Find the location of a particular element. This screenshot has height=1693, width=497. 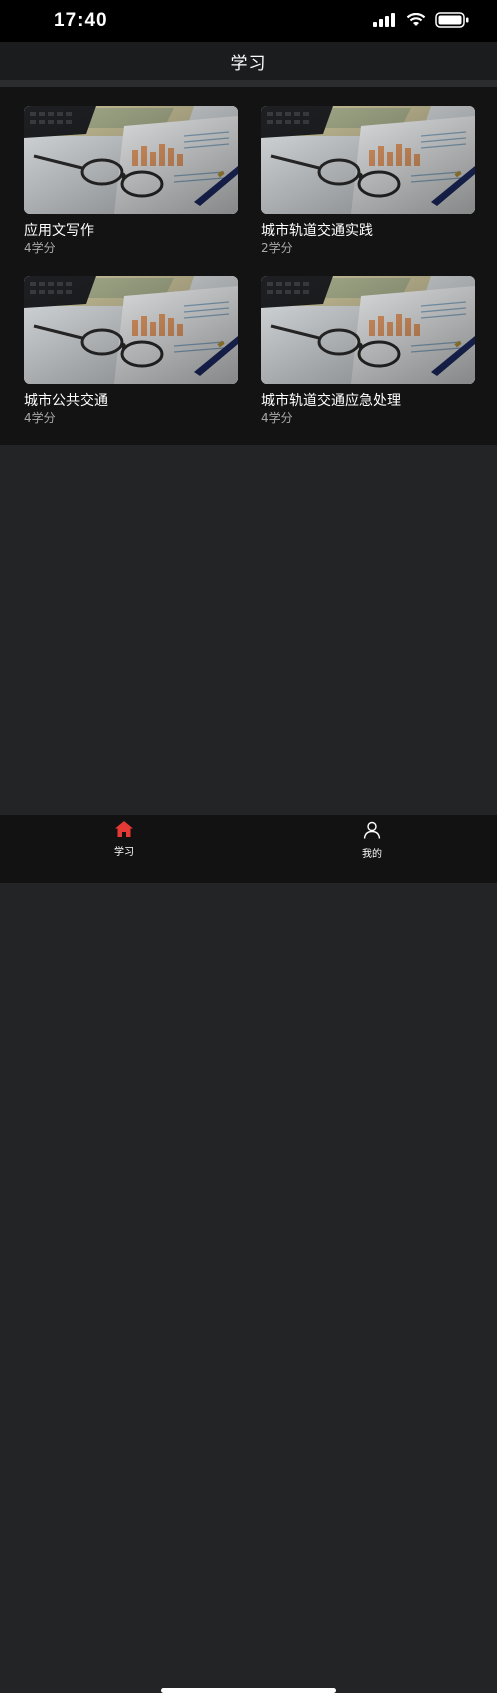

navigation-bar: 学习 is located at coordinates (248, 61).